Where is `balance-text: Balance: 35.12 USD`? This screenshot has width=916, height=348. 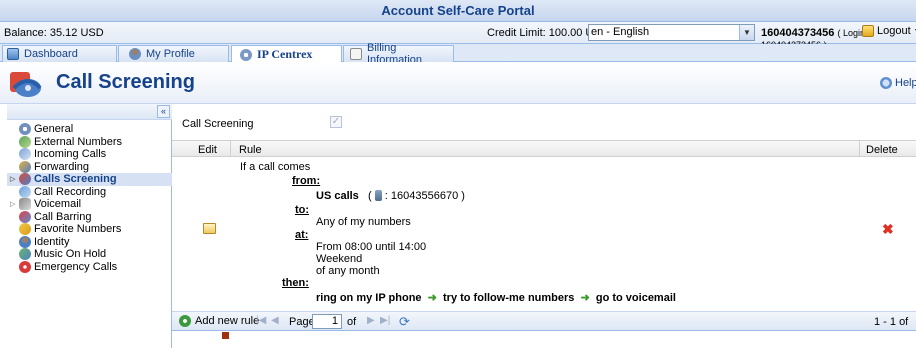
balance-text: Balance: 35.12 USD is located at coordinates (54, 33).